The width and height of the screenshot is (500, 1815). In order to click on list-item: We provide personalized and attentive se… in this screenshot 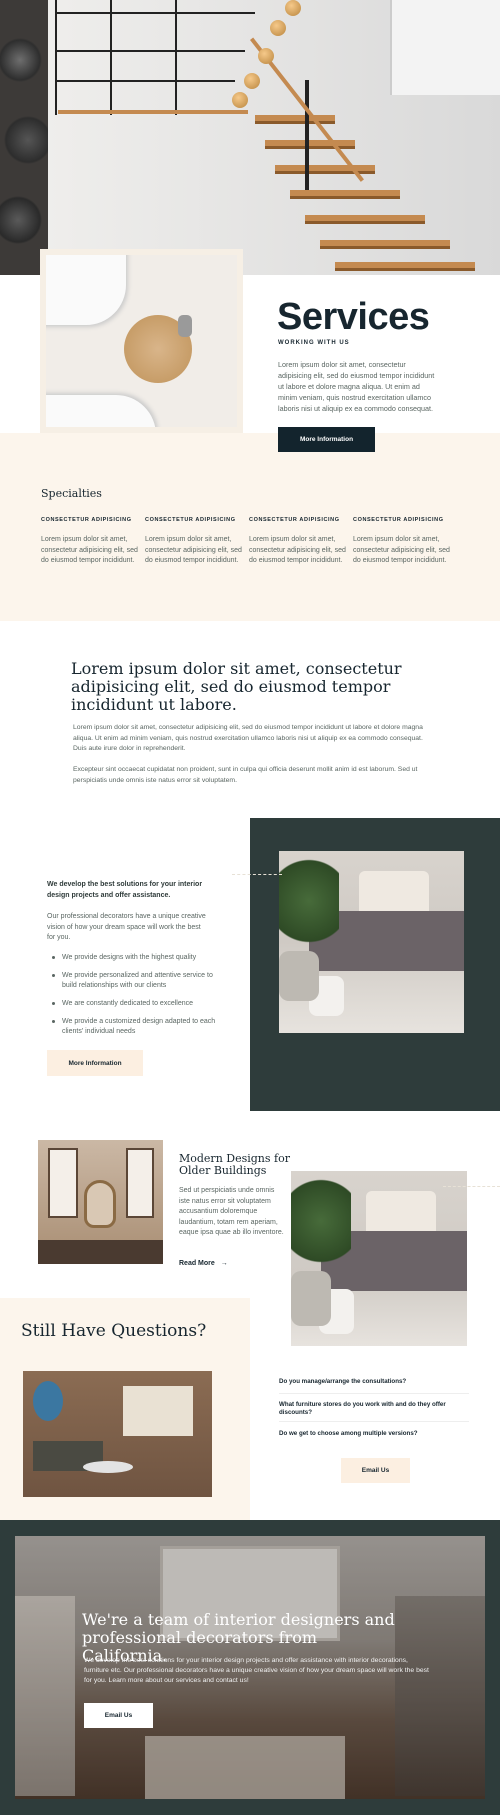, I will do `click(132, 981)`.